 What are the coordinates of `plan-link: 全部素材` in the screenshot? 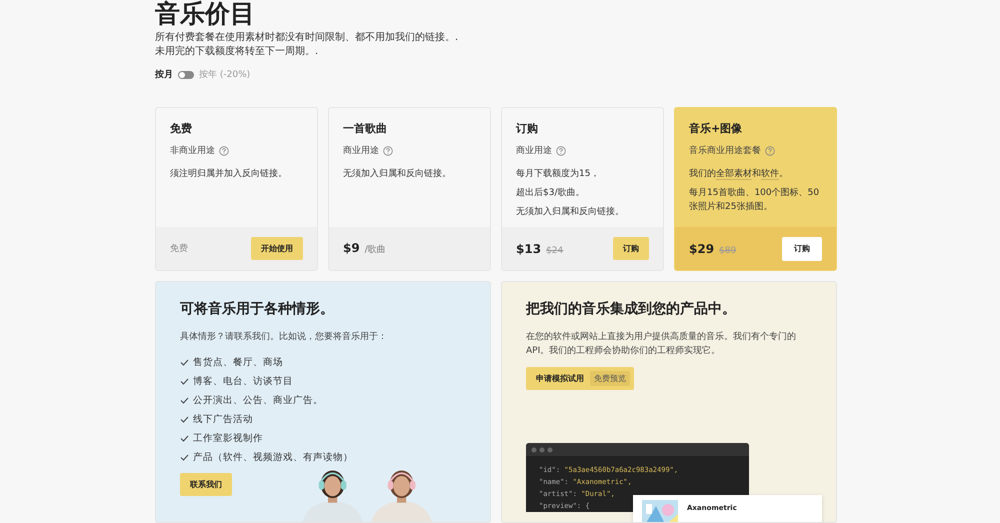 It's located at (734, 174).